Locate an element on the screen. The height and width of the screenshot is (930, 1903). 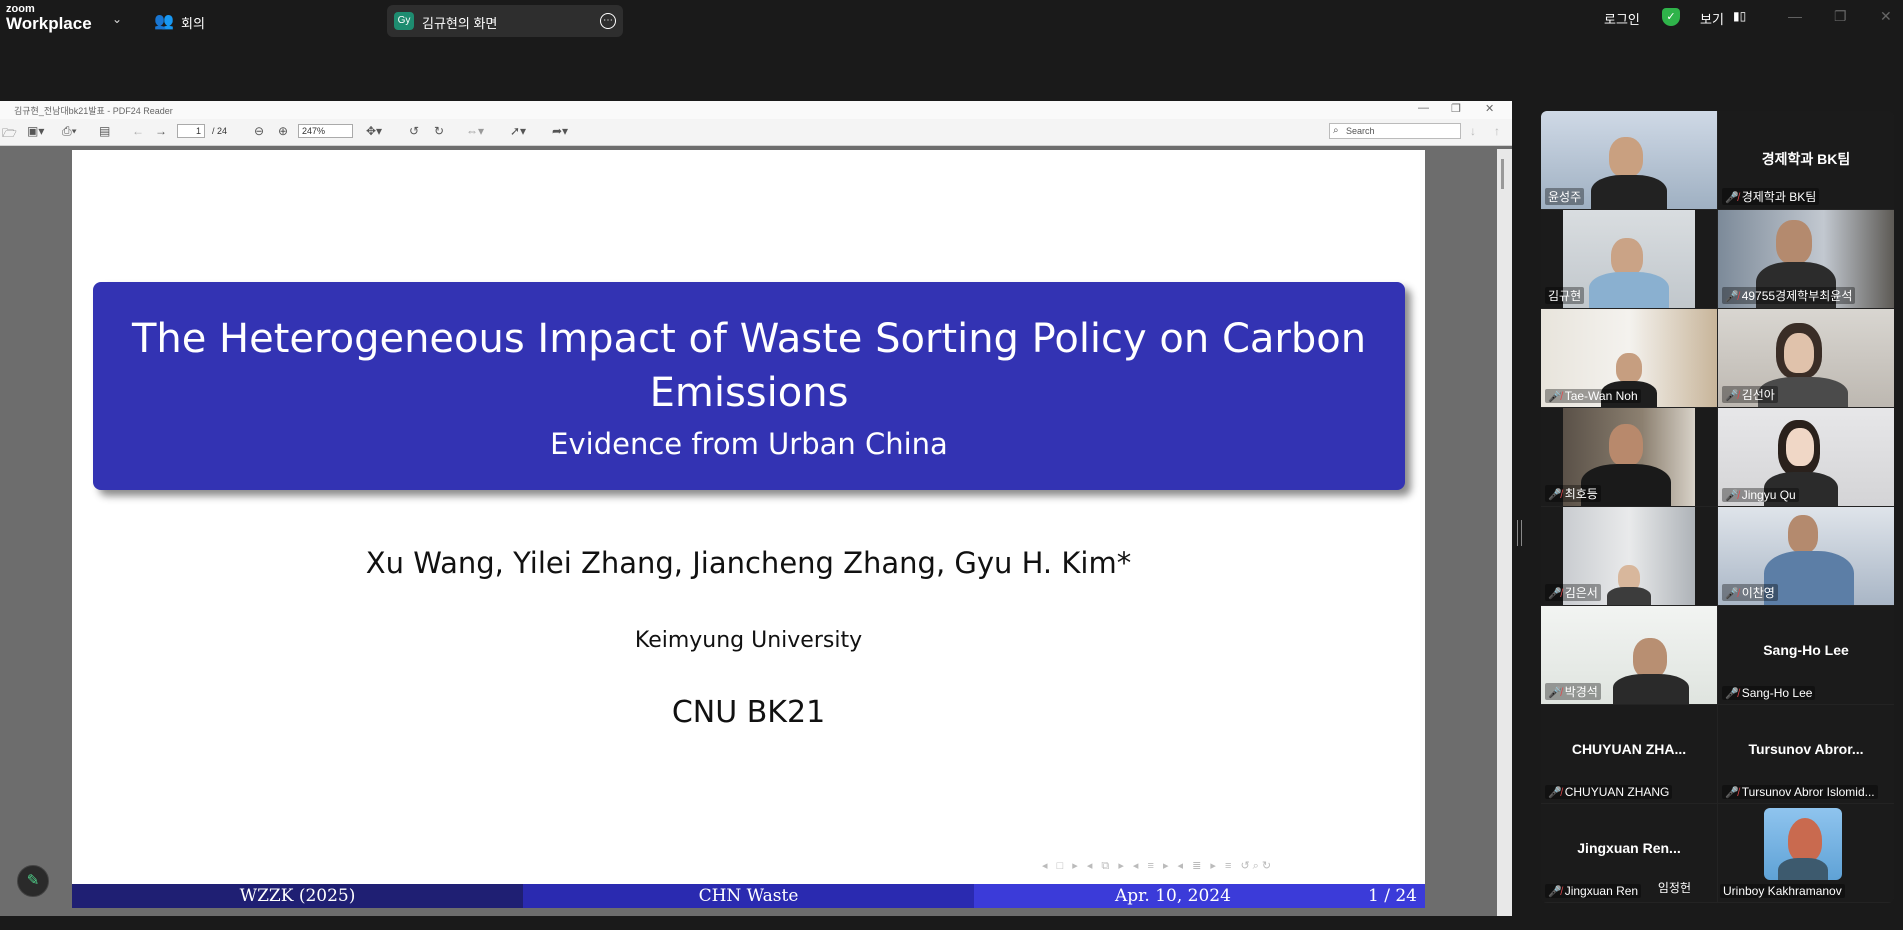
participant-tile: Urinboy Kakhramanov is located at coordinates (1806, 853).